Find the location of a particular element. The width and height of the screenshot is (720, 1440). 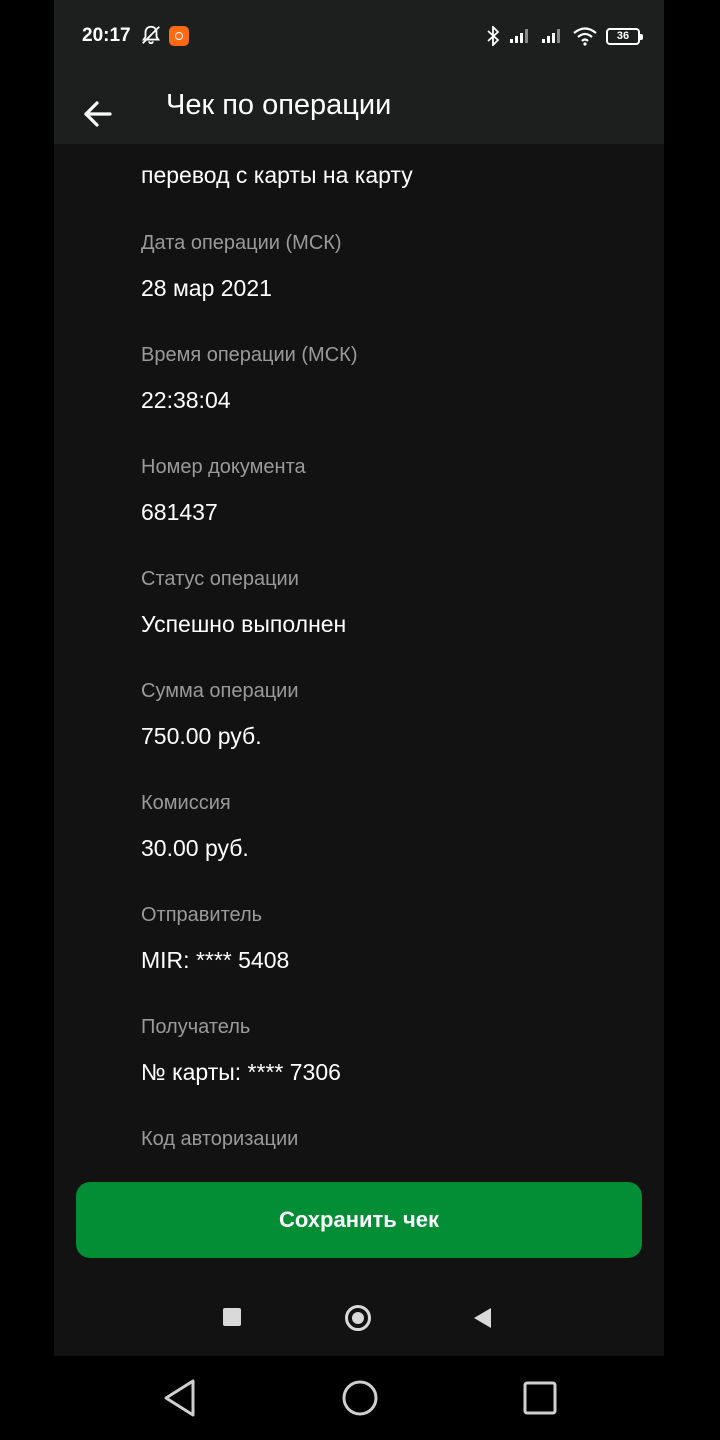

field-value: Успешно выполнен is located at coordinates (244, 624).